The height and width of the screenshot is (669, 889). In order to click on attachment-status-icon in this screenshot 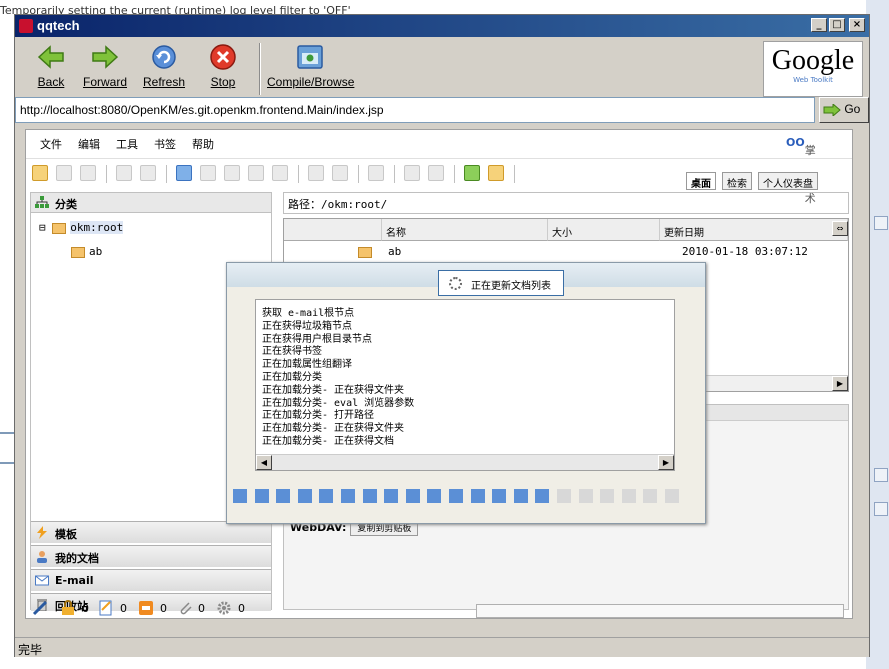, I will do `click(186, 608)`.